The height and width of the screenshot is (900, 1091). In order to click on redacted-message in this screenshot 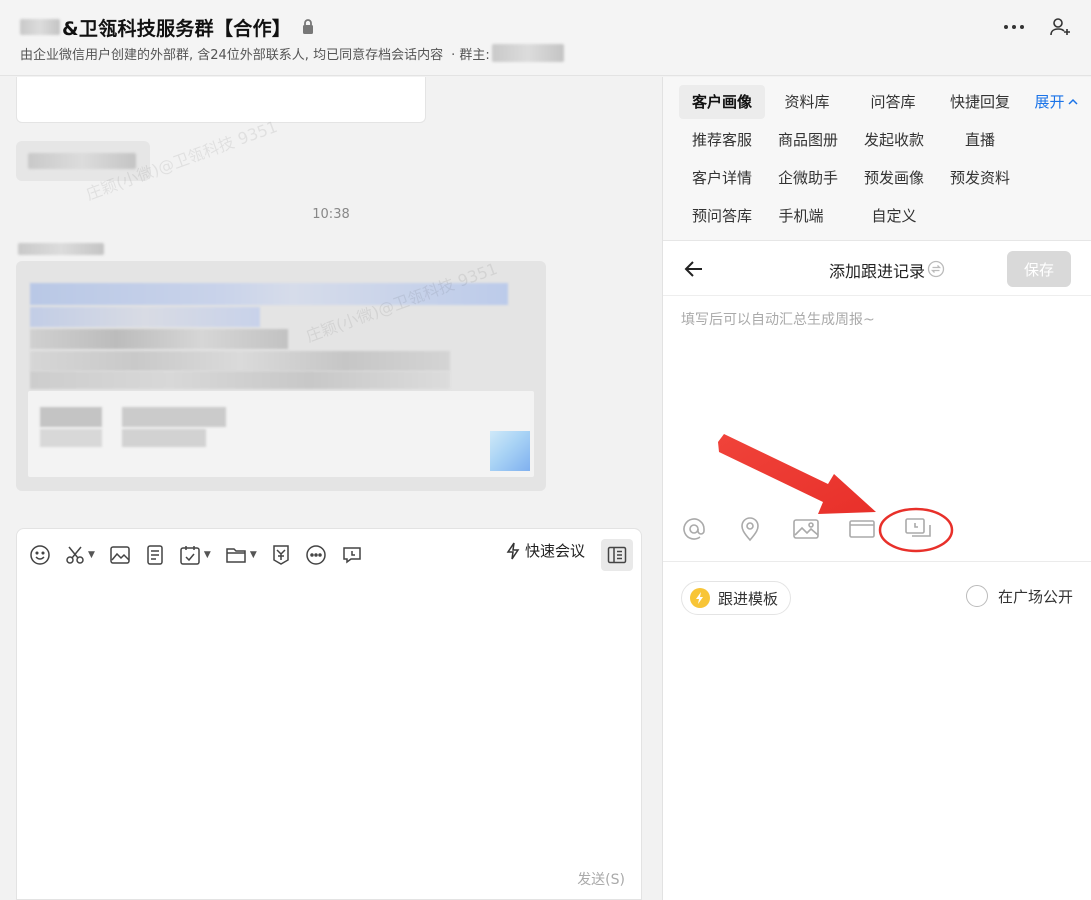, I will do `click(82, 161)`.